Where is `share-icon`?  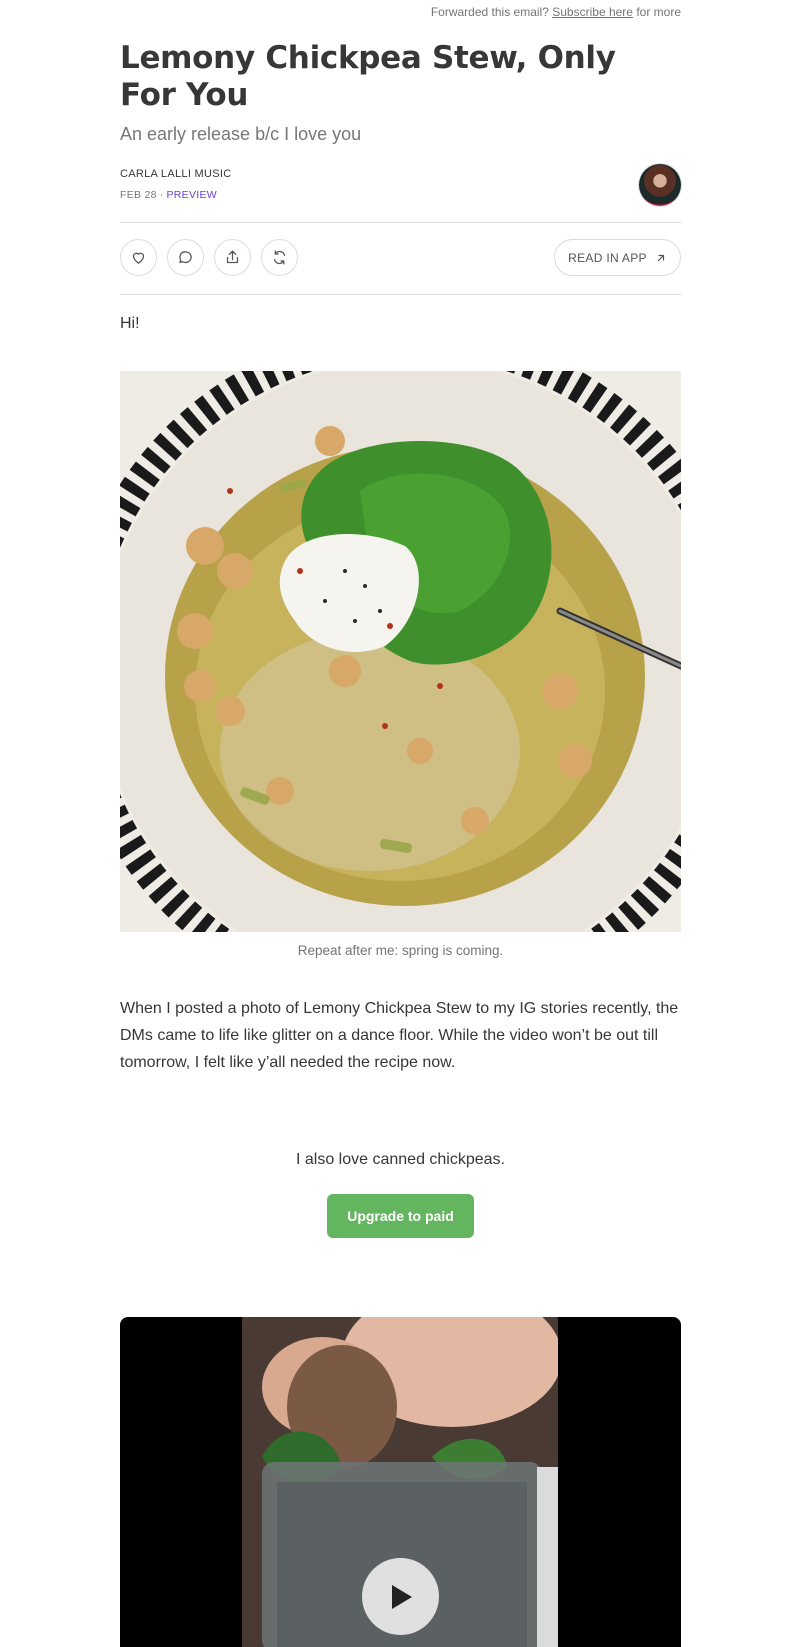 share-icon is located at coordinates (232, 257).